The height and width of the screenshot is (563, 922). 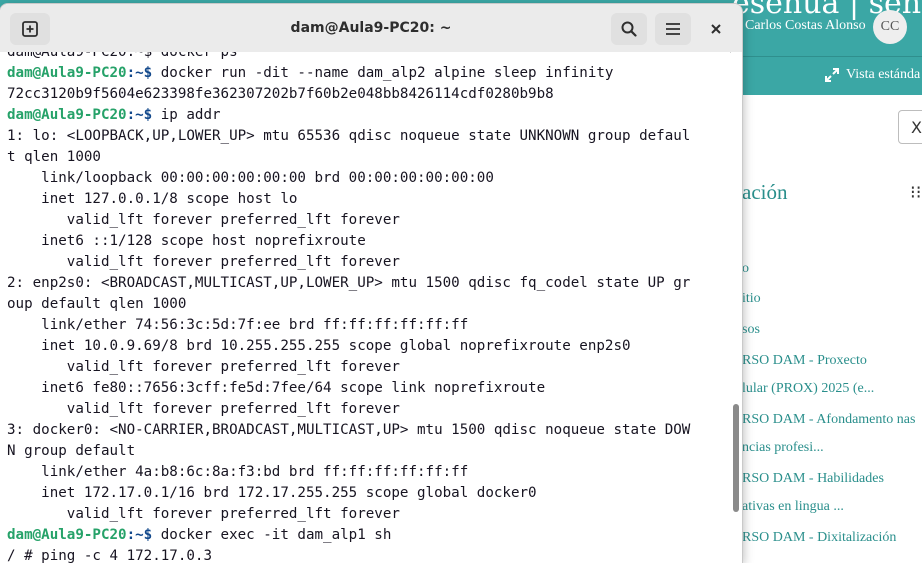 What do you see at coordinates (910, 127) in the screenshot?
I see `drawer-close-button: X` at bounding box center [910, 127].